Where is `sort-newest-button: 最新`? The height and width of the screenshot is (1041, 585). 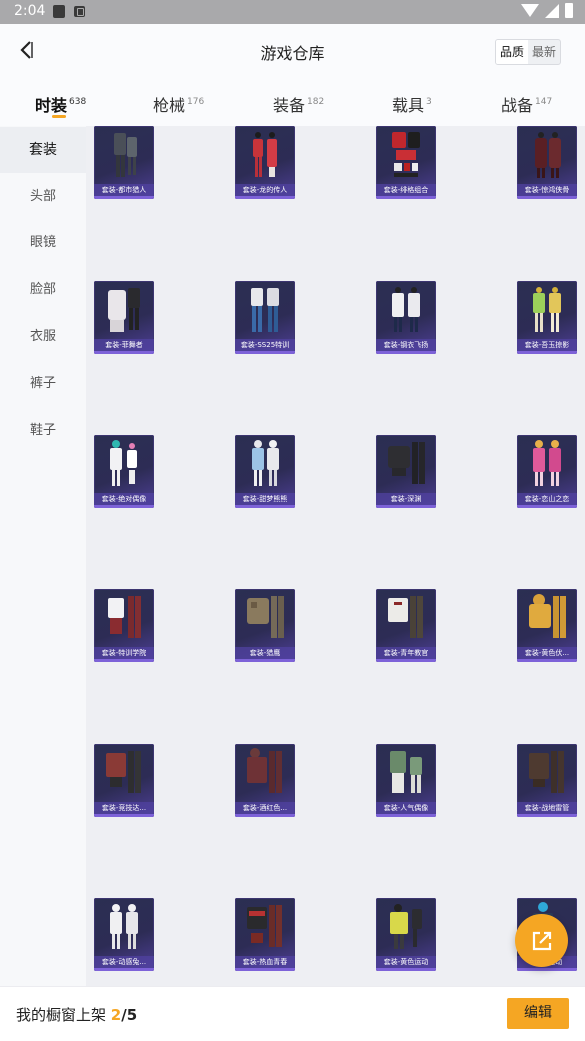 sort-newest-button: 最新 is located at coordinates (544, 52).